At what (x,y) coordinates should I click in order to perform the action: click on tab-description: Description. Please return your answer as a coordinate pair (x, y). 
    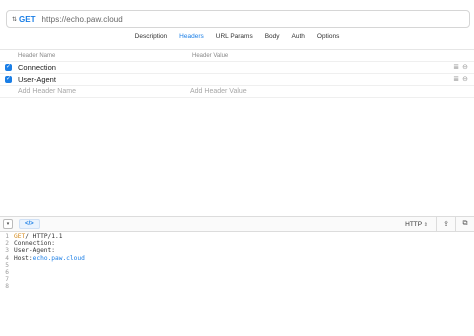
    Looking at the image, I should click on (151, 39).